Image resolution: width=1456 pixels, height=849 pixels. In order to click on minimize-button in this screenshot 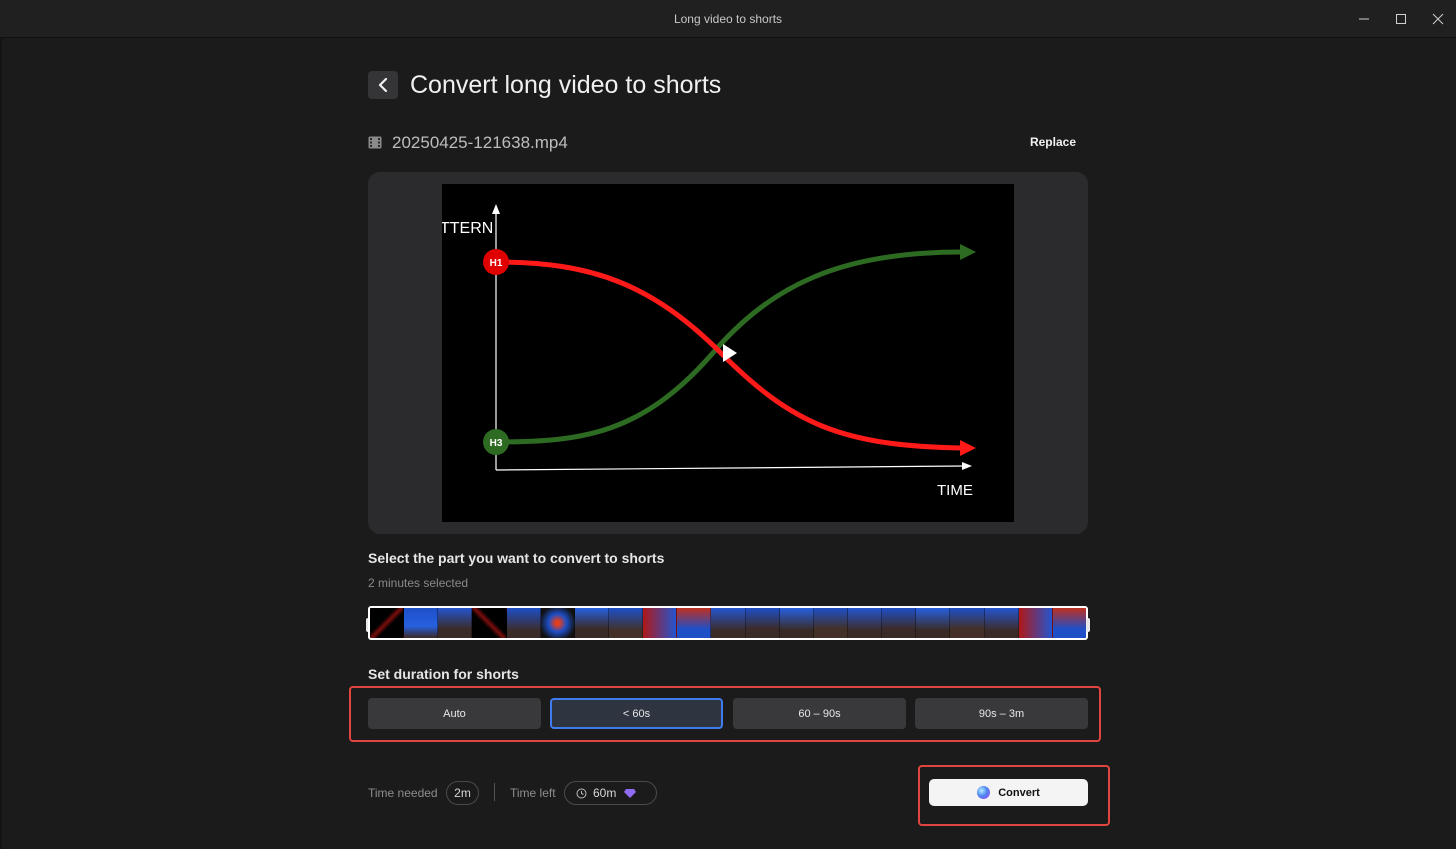, I will do `click(1363, 18)`.